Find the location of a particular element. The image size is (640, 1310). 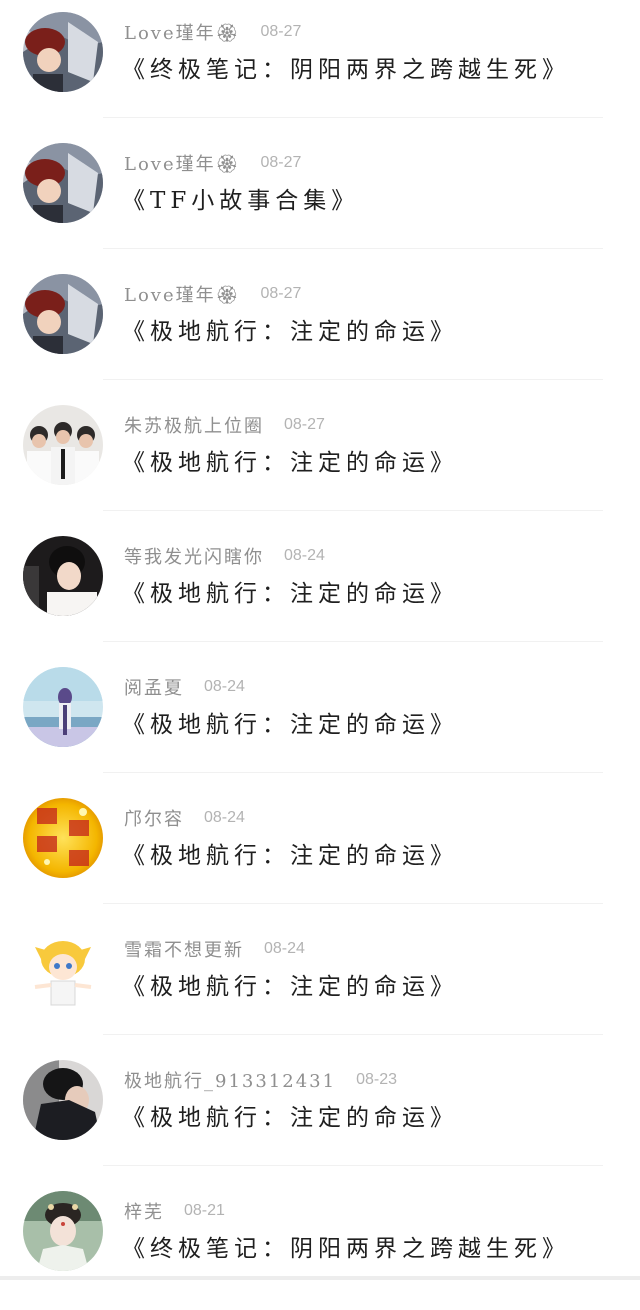

list-item: Love瑾年🏵 08-27 《极地航行：注定的命运》 is located at coordinates (320, 327).